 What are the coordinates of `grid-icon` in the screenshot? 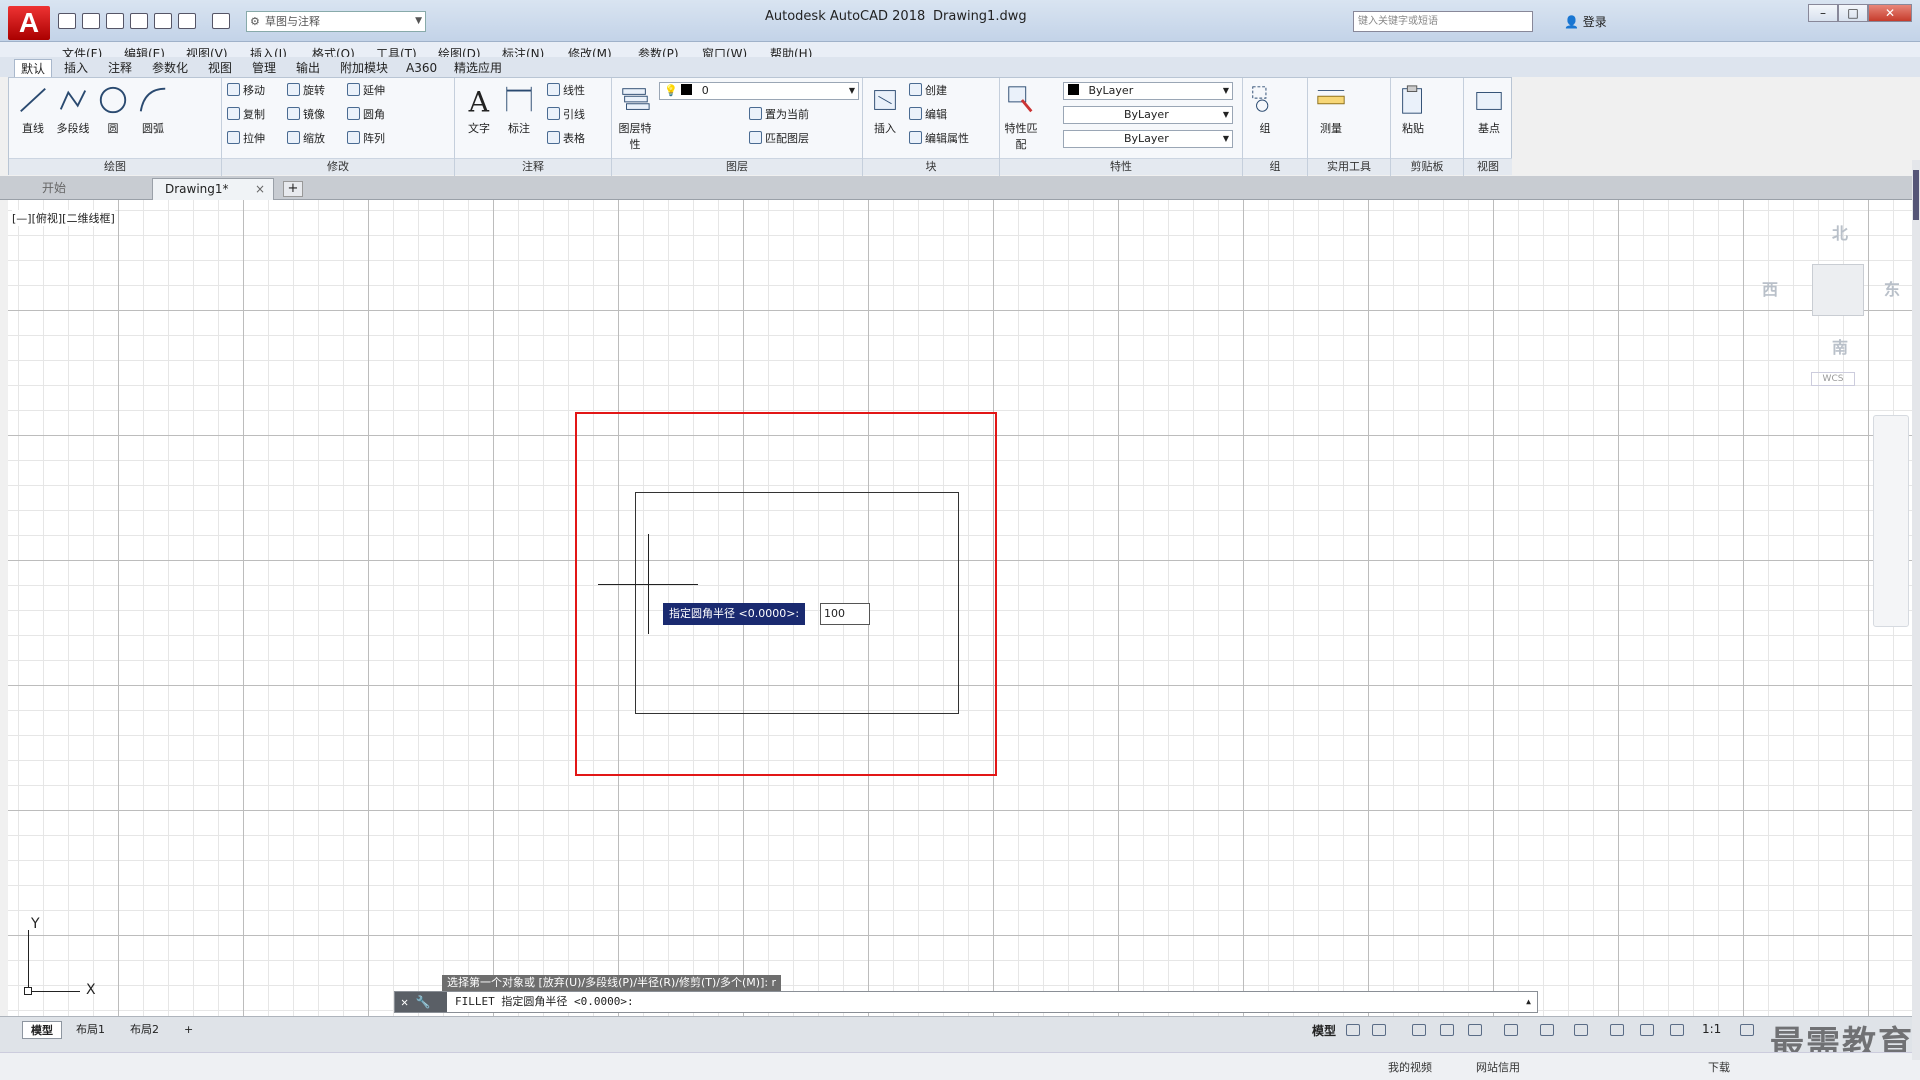 It's located at (1353, 1030).